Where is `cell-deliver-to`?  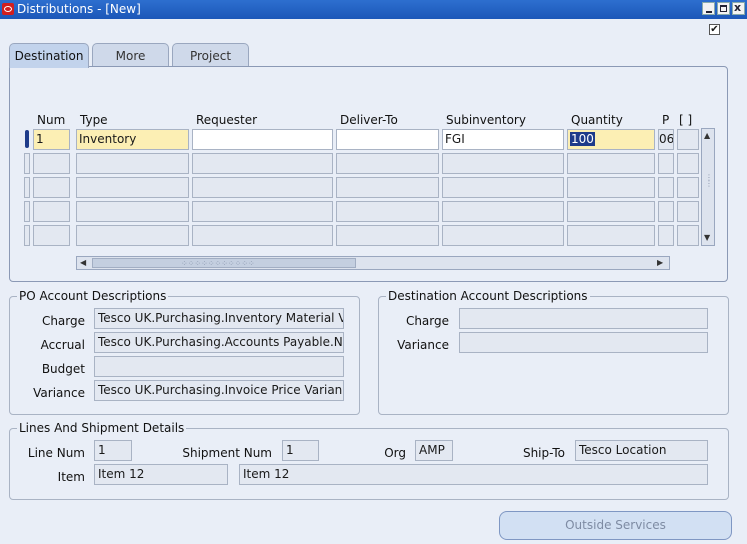
cell-deliver-to is located at coordinates (387, 139).